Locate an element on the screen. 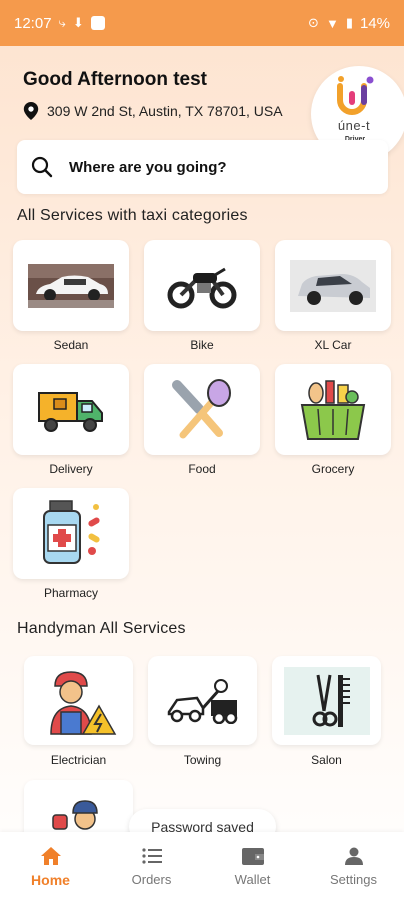 The width and height of the screenshot is (404, 900). service-label: Pharmacy is located at coordinates (71, 593).